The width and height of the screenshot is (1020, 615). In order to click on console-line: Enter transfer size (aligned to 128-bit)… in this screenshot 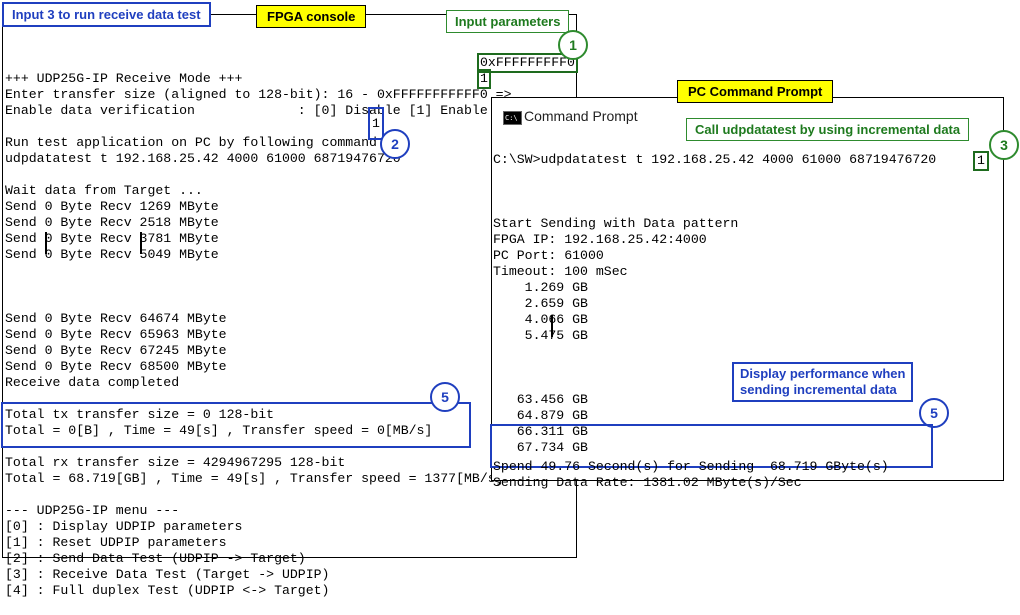, I will do `click(258, 94)`.